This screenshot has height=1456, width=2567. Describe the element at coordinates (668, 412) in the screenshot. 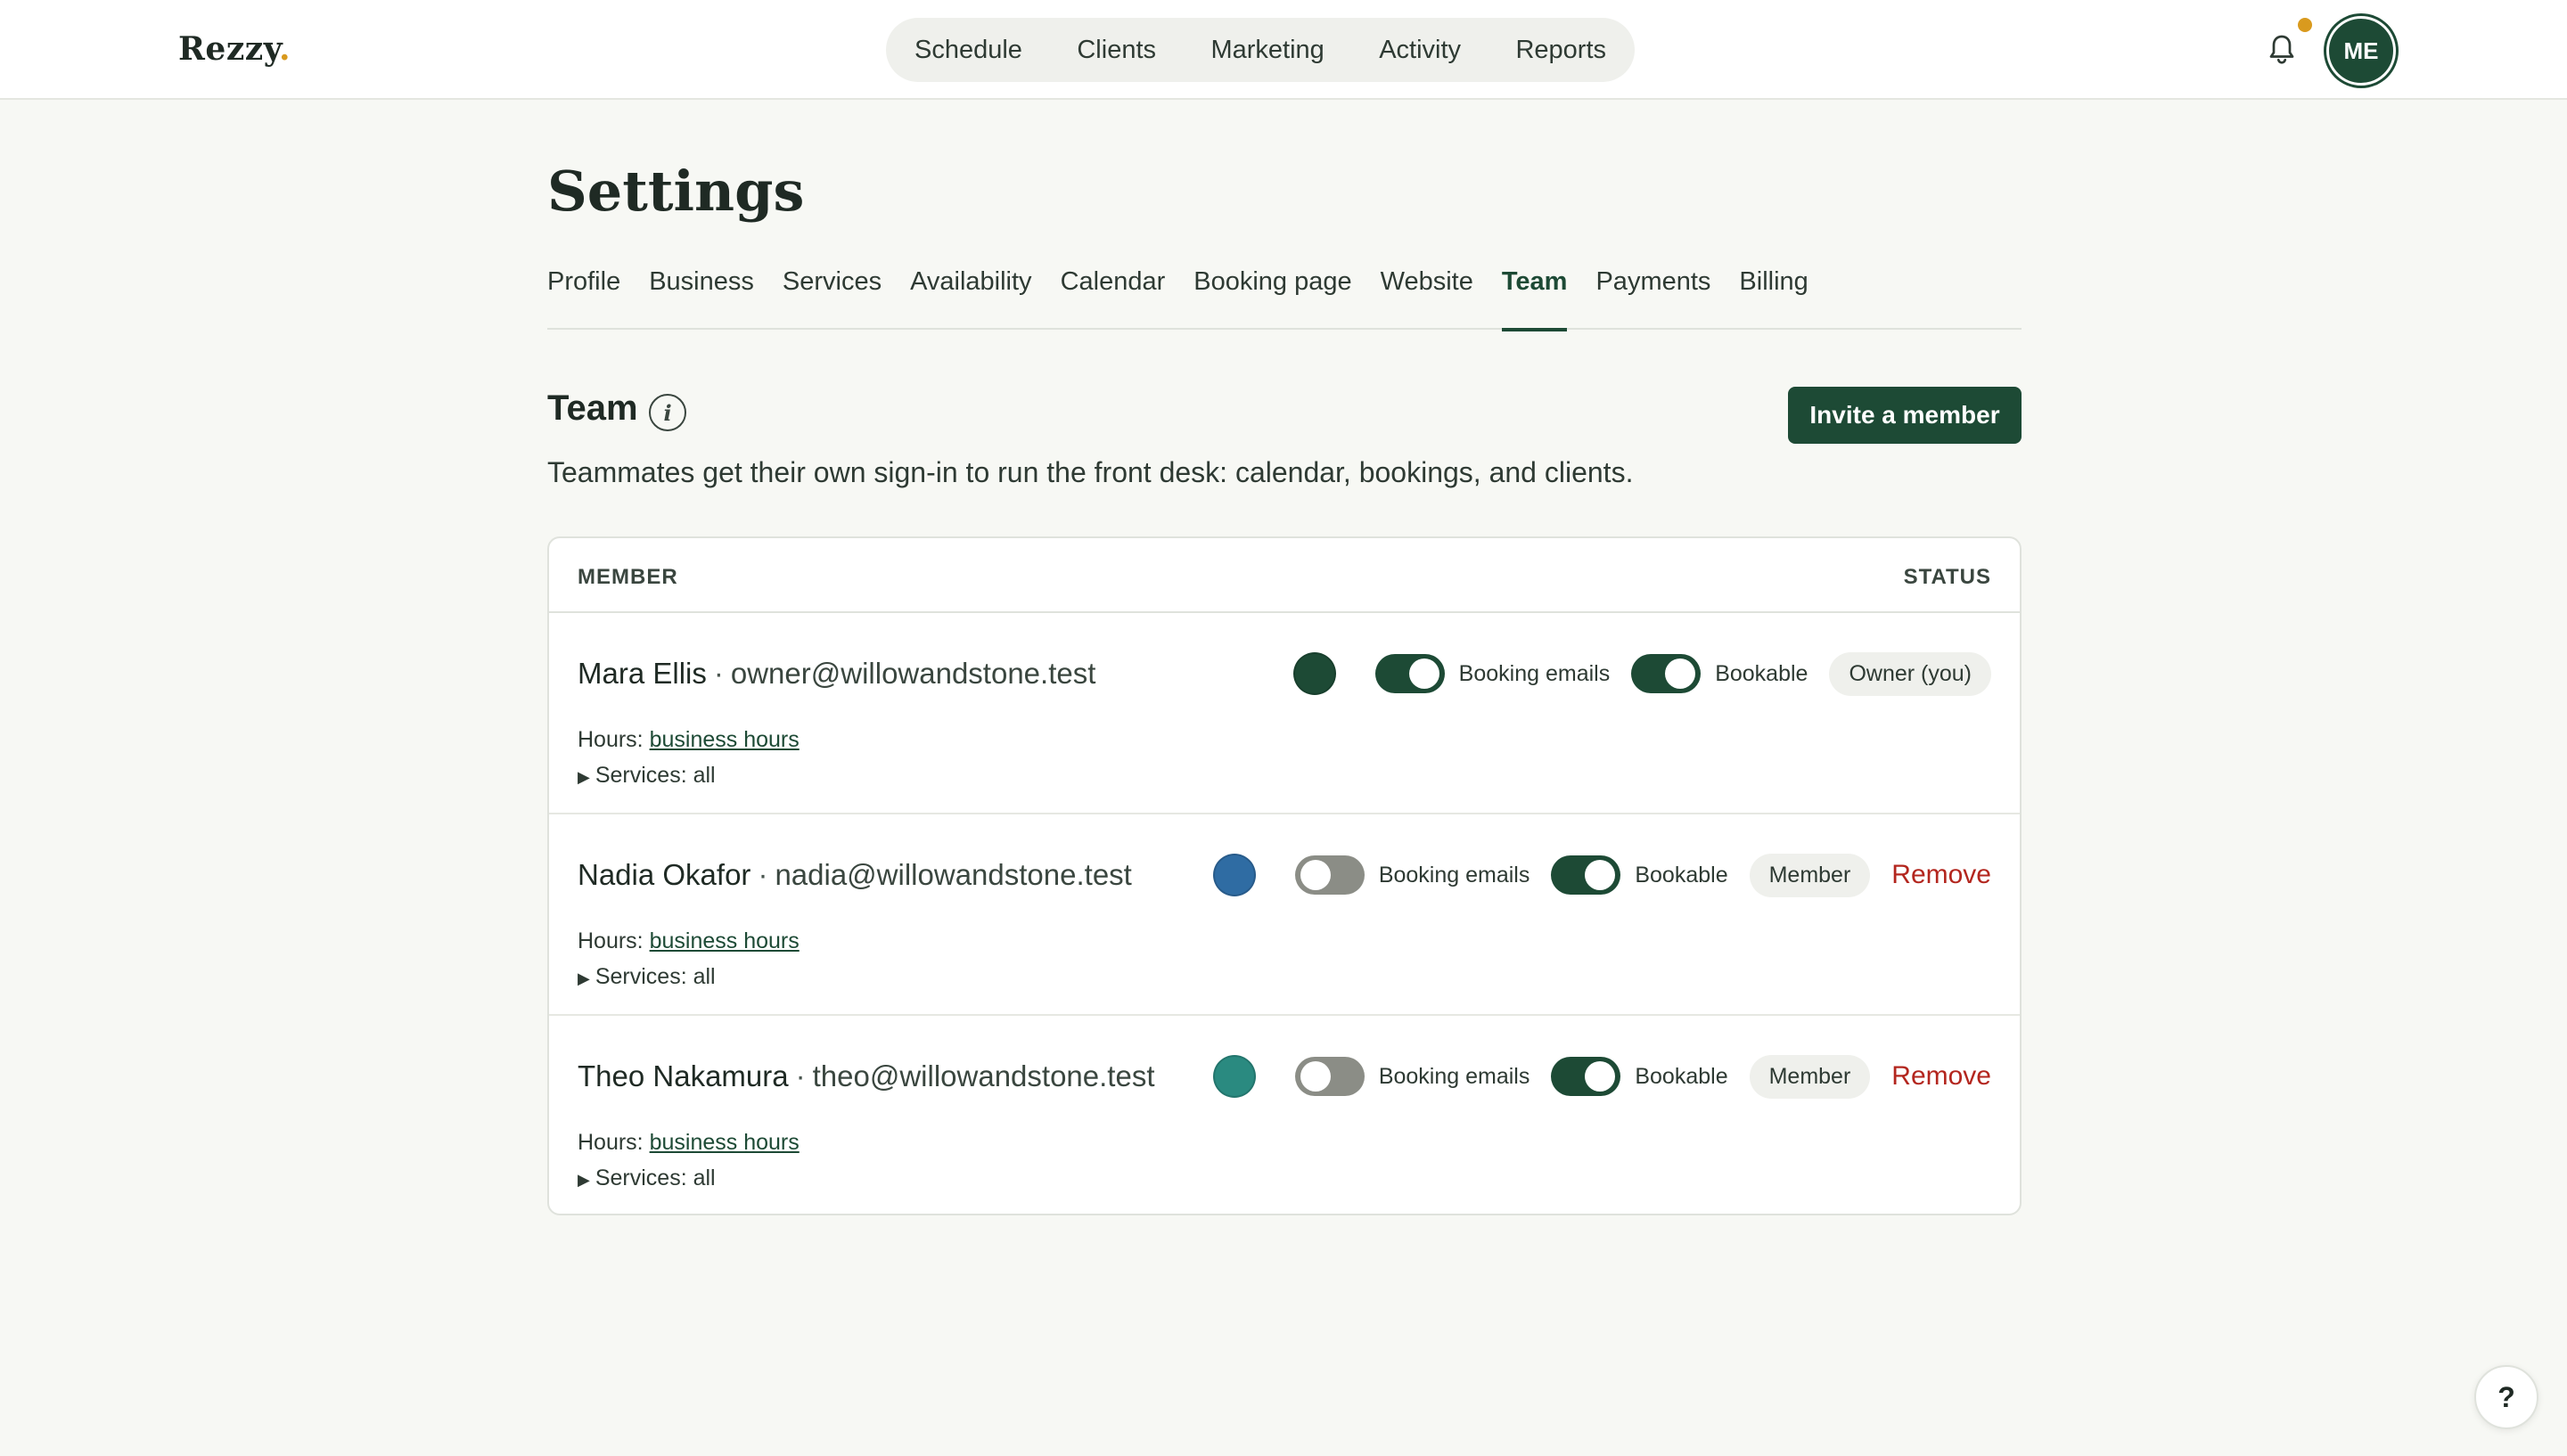

I see `info-icon: i` at that location.